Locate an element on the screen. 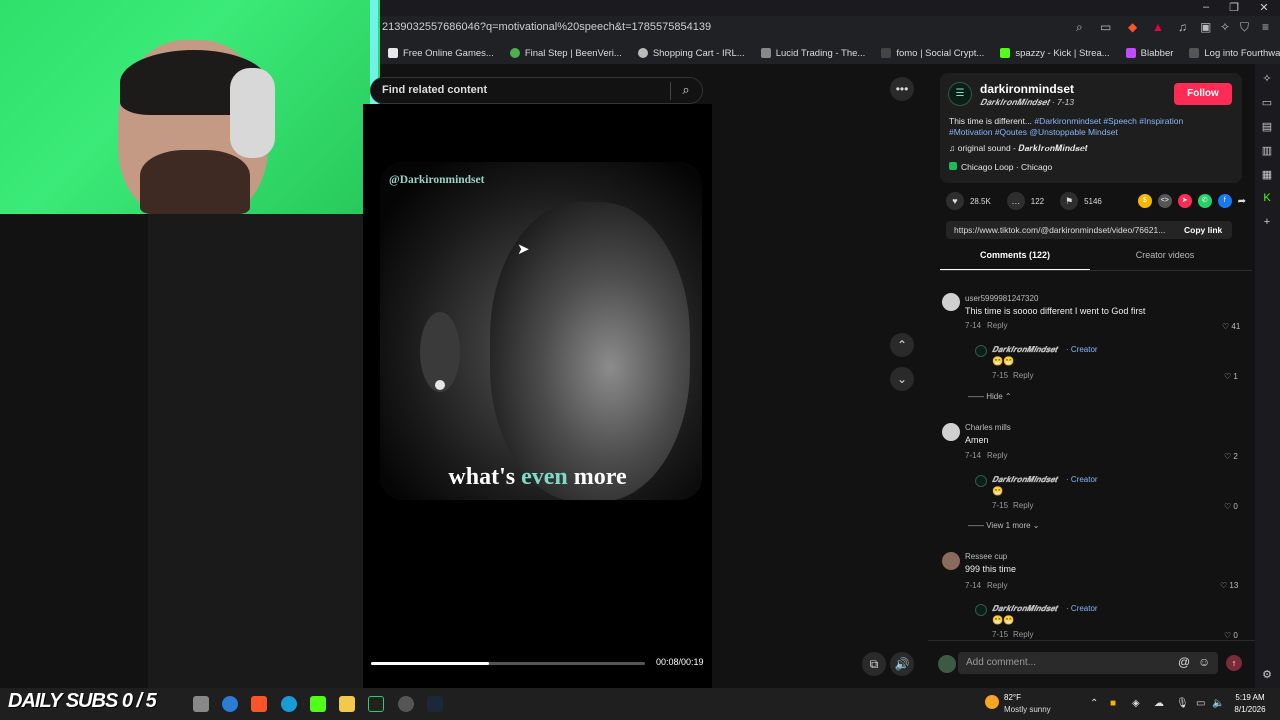 Image resolution: width=1280 pixels, height=720 pixels. tray-app-icon: ◈ is located at coordinates (1136, 703).